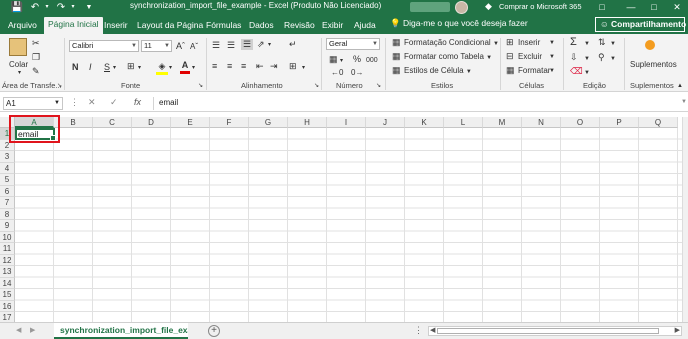 The height and width of the screenshot is (339, 688). What do you see at coordinates (269, 45) in the screenshot?
I see `orientation-dropdown-icon: ▾` at bounding box center [269, 45].